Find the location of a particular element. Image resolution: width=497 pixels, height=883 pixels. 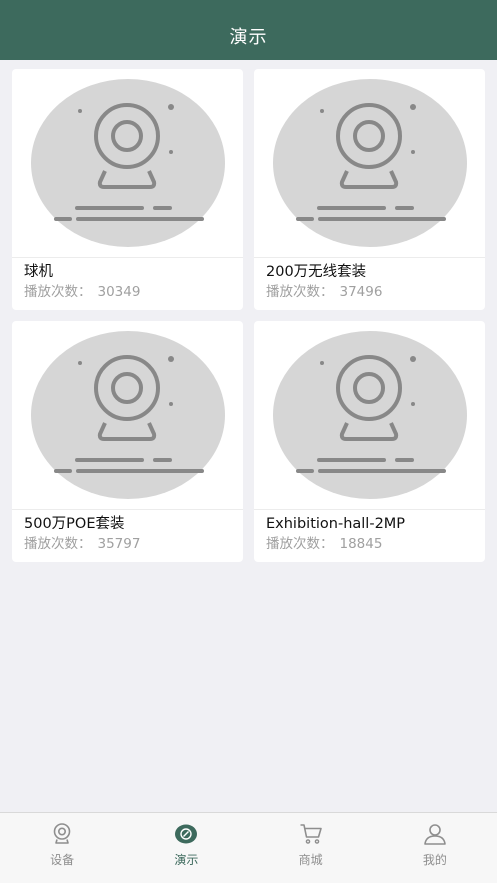

camera-icon is located at coordinates (62, 833).